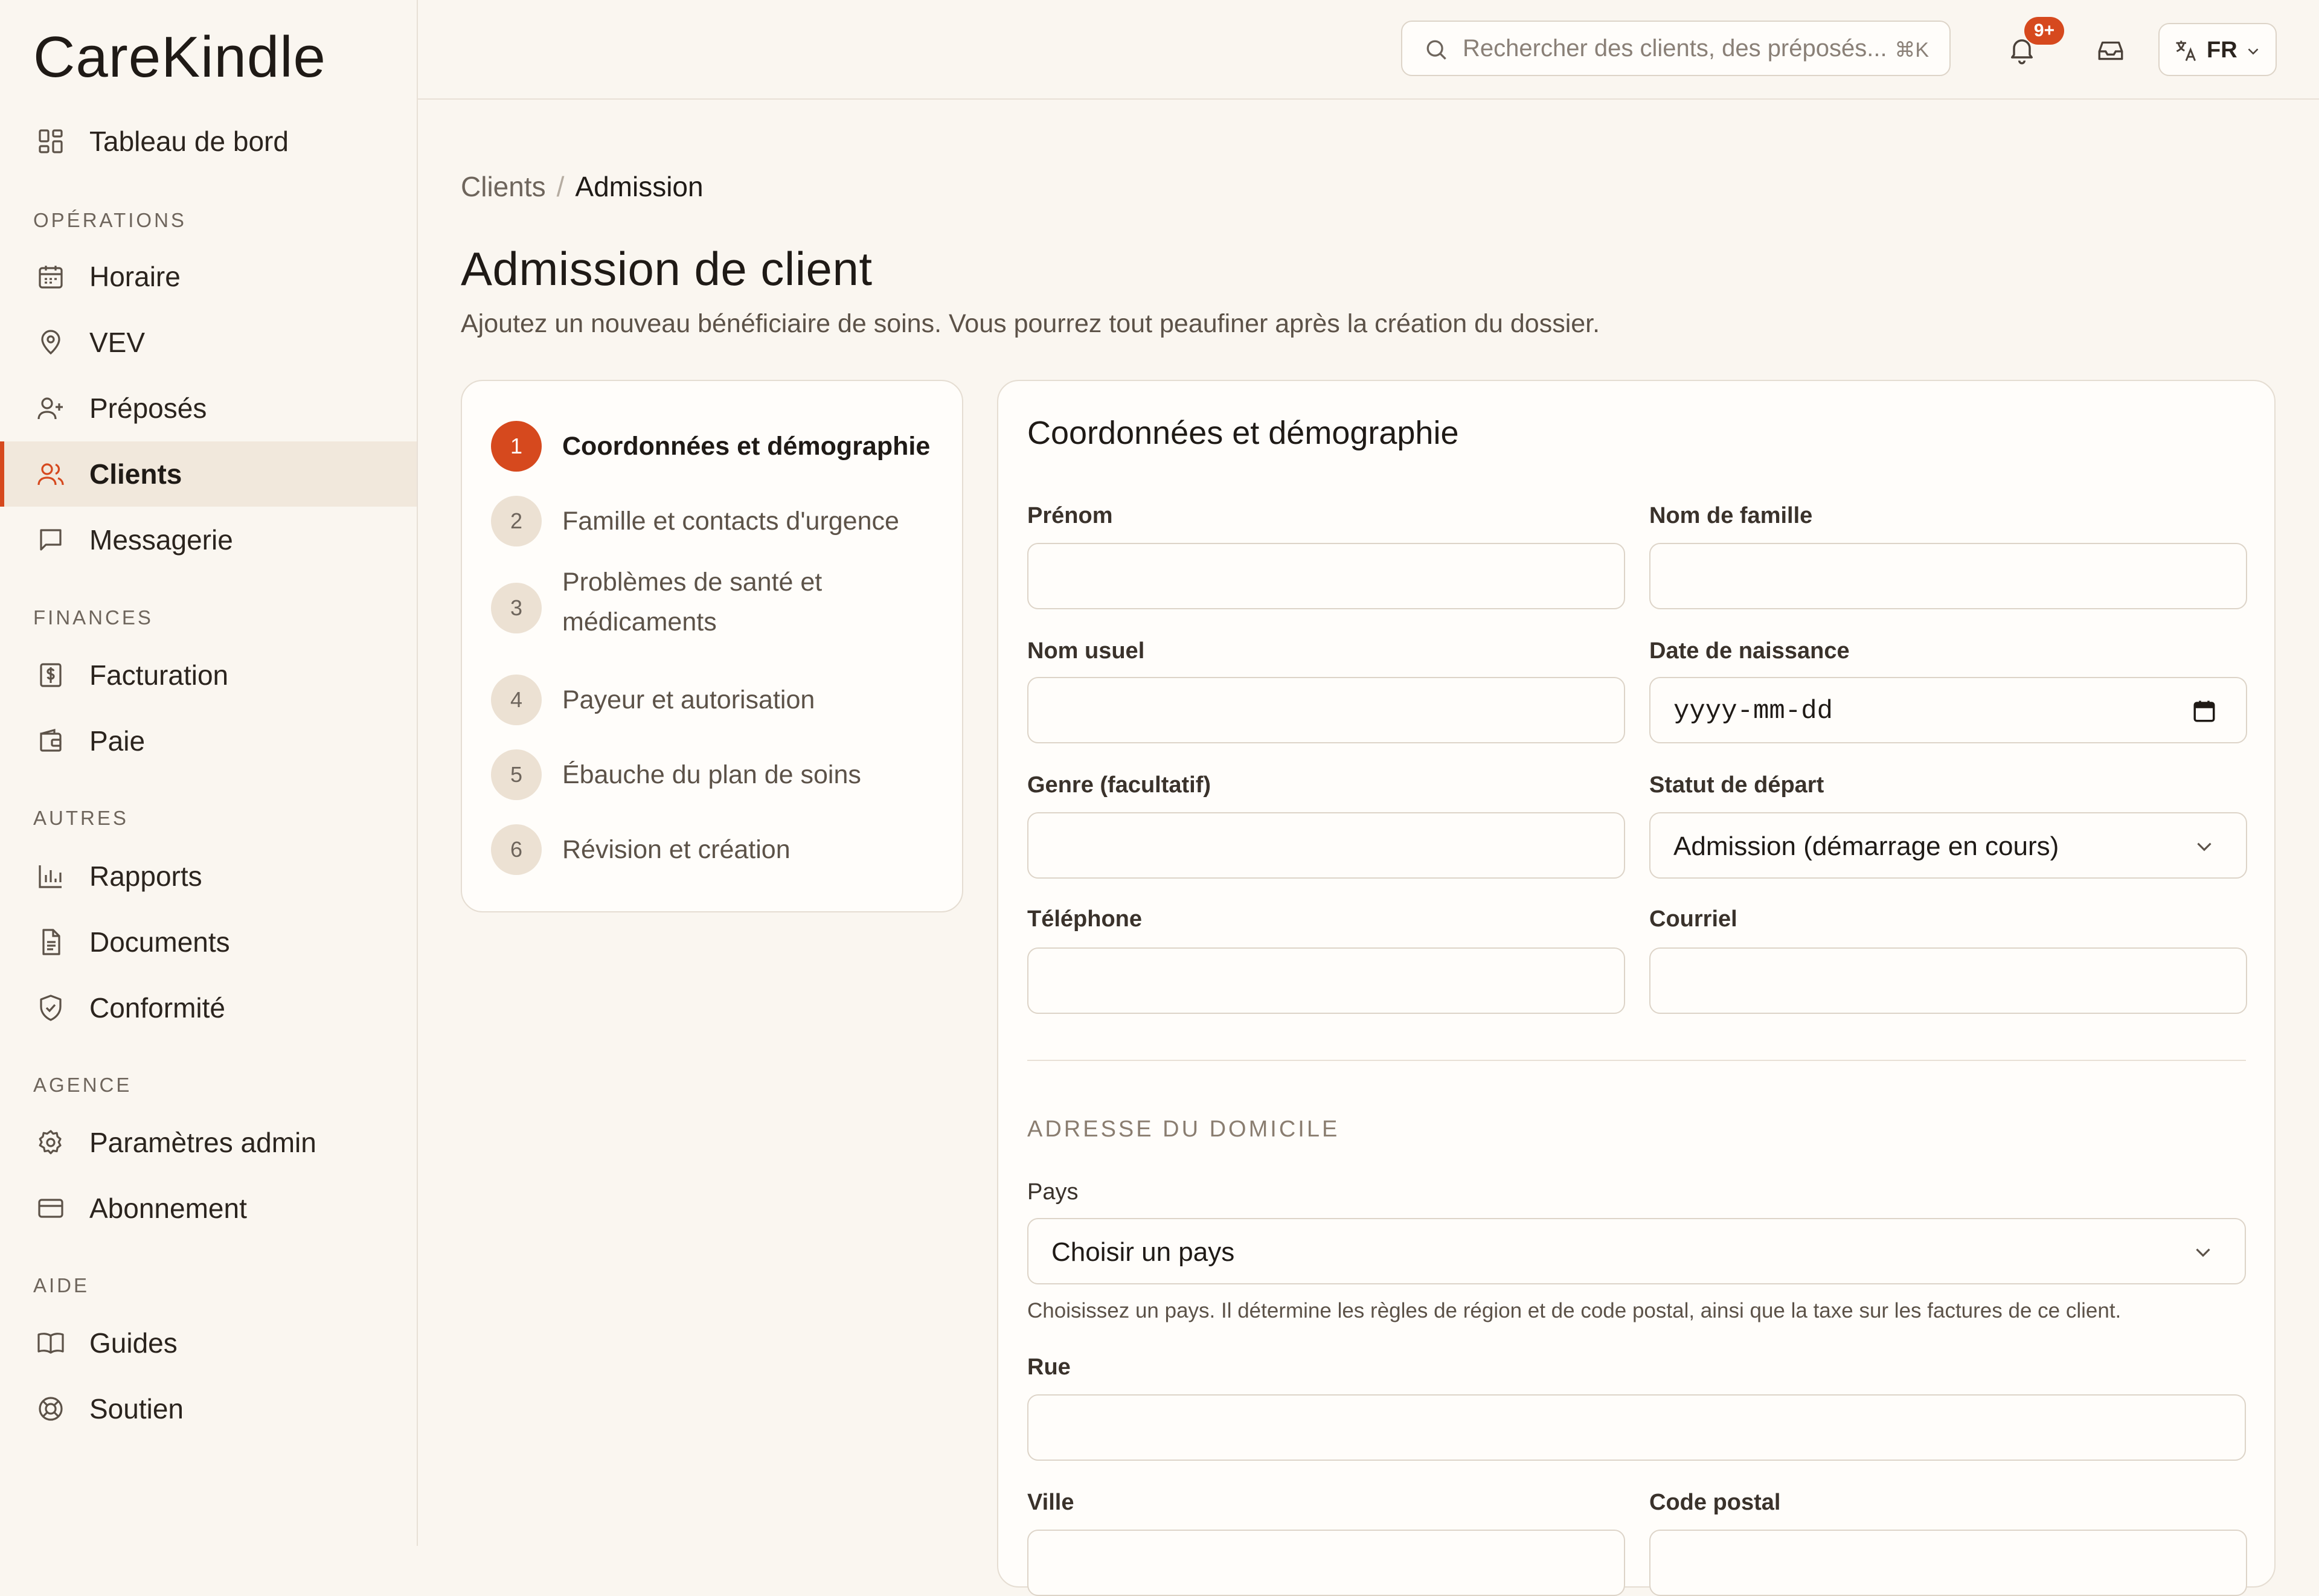  What do you see at coordinates (516, 608) in the screenshot?
I see `step-number: 3` at bounding box center [516, 608].